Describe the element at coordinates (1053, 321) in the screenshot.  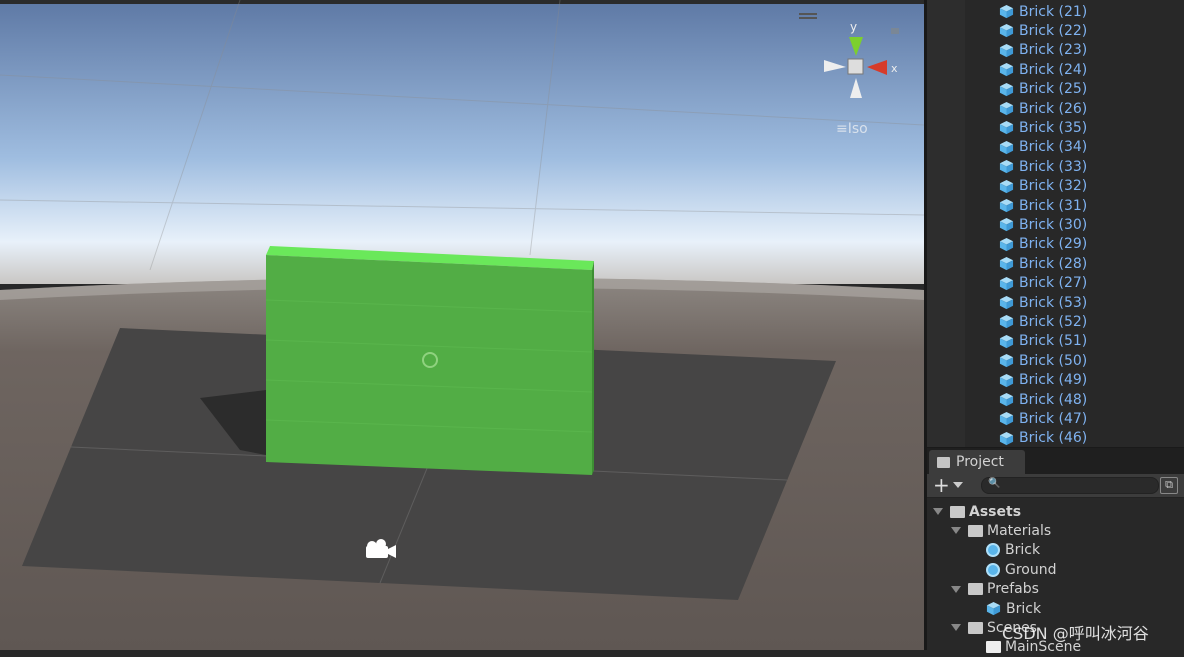
I see `hierarchy-item-label: Brick (52)` at that location.